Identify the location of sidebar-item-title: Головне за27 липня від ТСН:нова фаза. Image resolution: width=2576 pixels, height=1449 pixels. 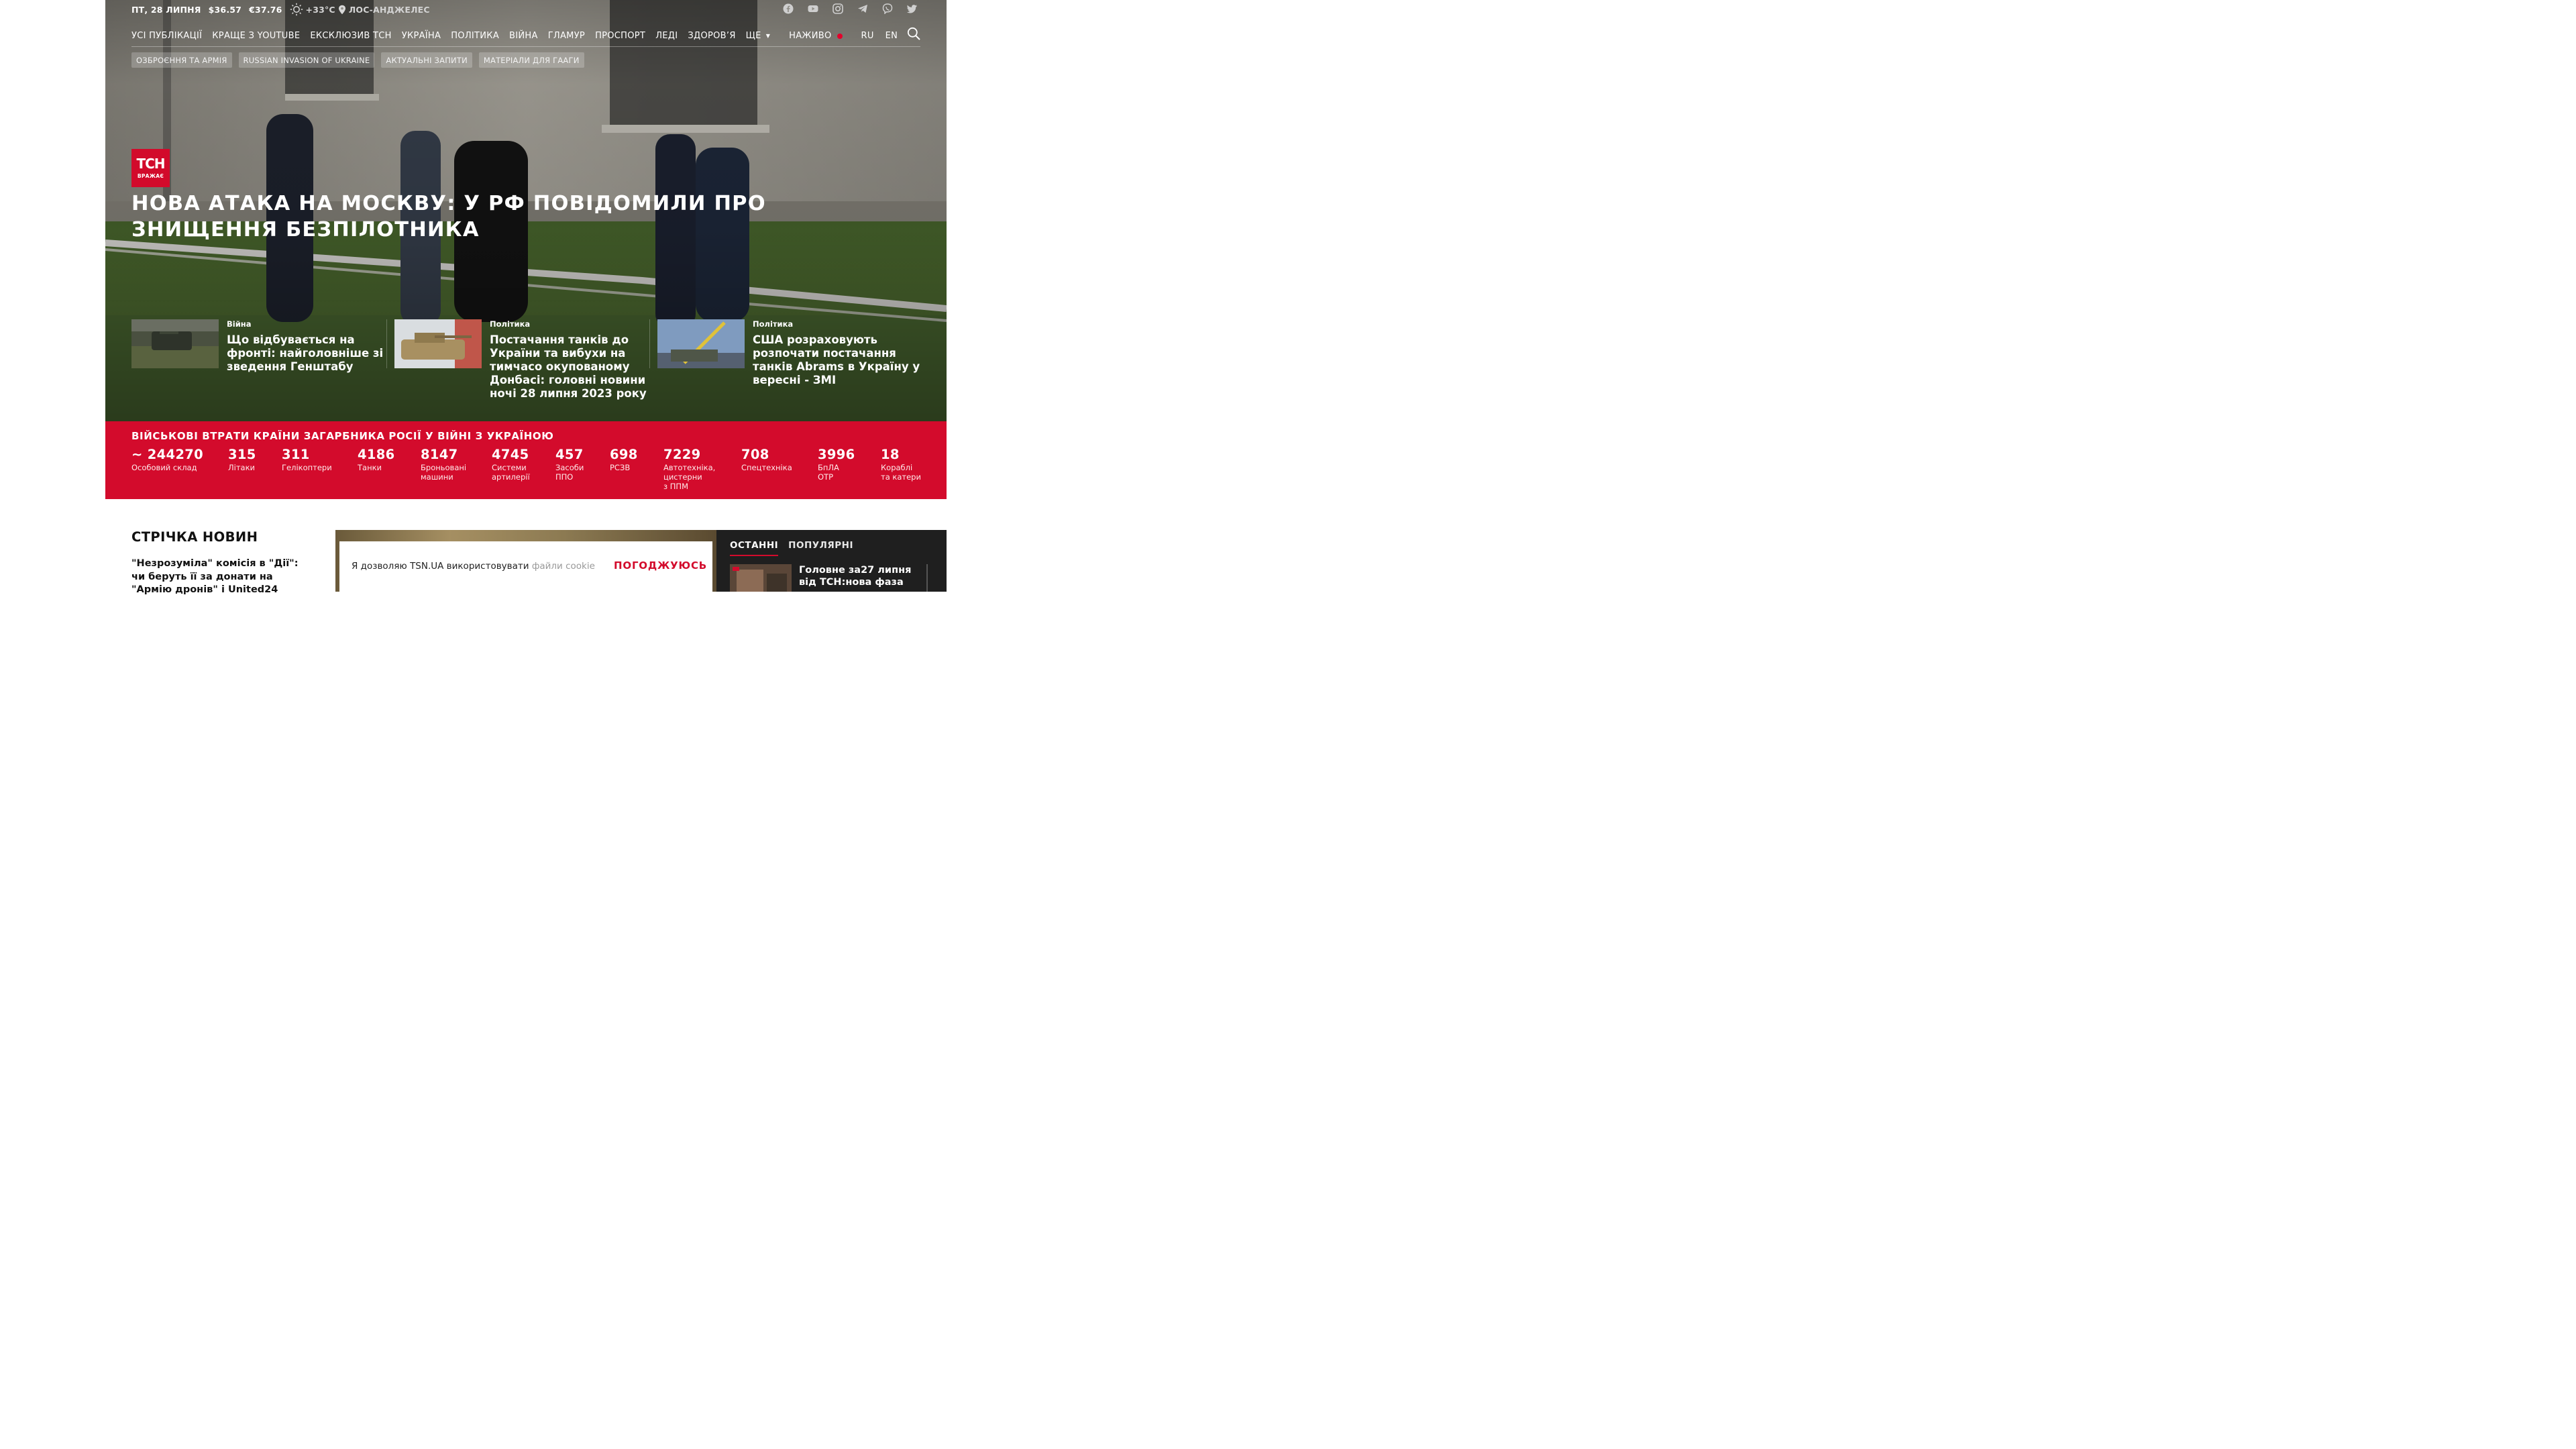
(862, 576).